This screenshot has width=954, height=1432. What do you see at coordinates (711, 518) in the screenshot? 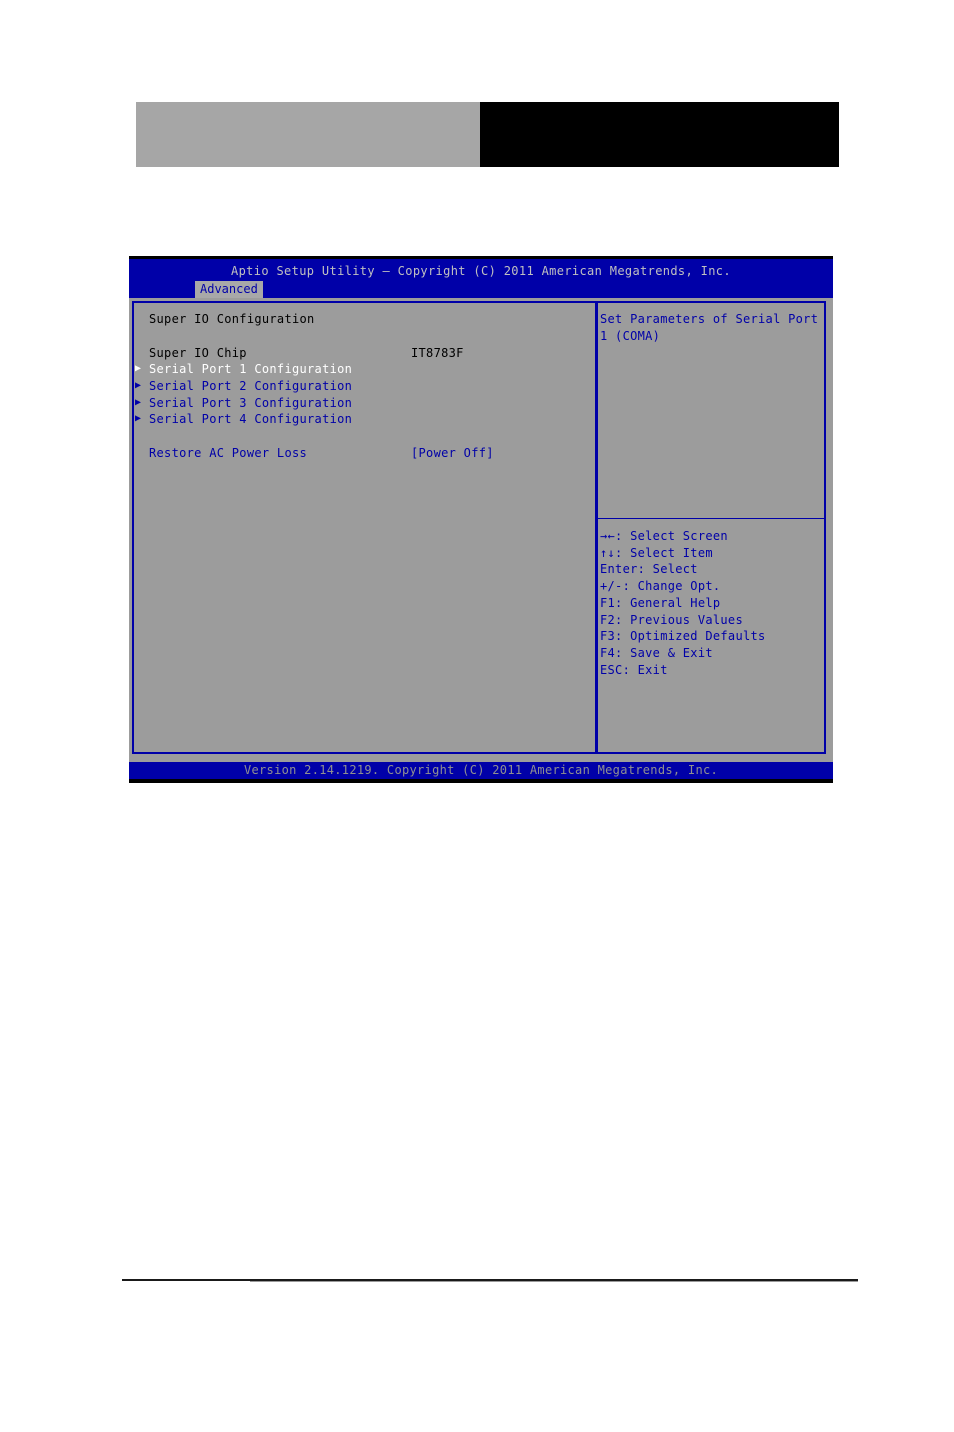
I see `help-separator` at bounding box center [711, 518].